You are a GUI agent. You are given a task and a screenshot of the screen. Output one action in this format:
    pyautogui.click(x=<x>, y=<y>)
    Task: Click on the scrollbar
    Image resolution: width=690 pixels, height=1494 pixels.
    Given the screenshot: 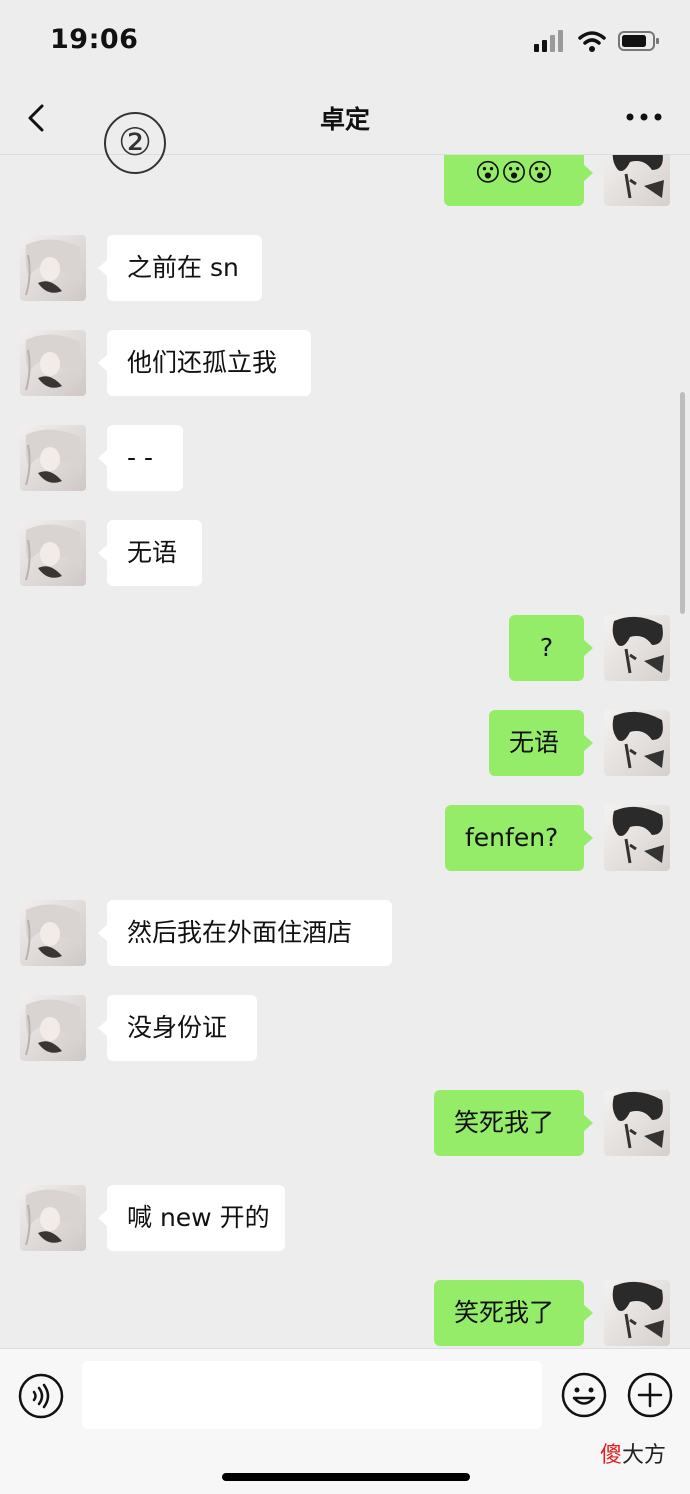 What is the action you would take?
    pyautogui.click(x=682, y=503)
    